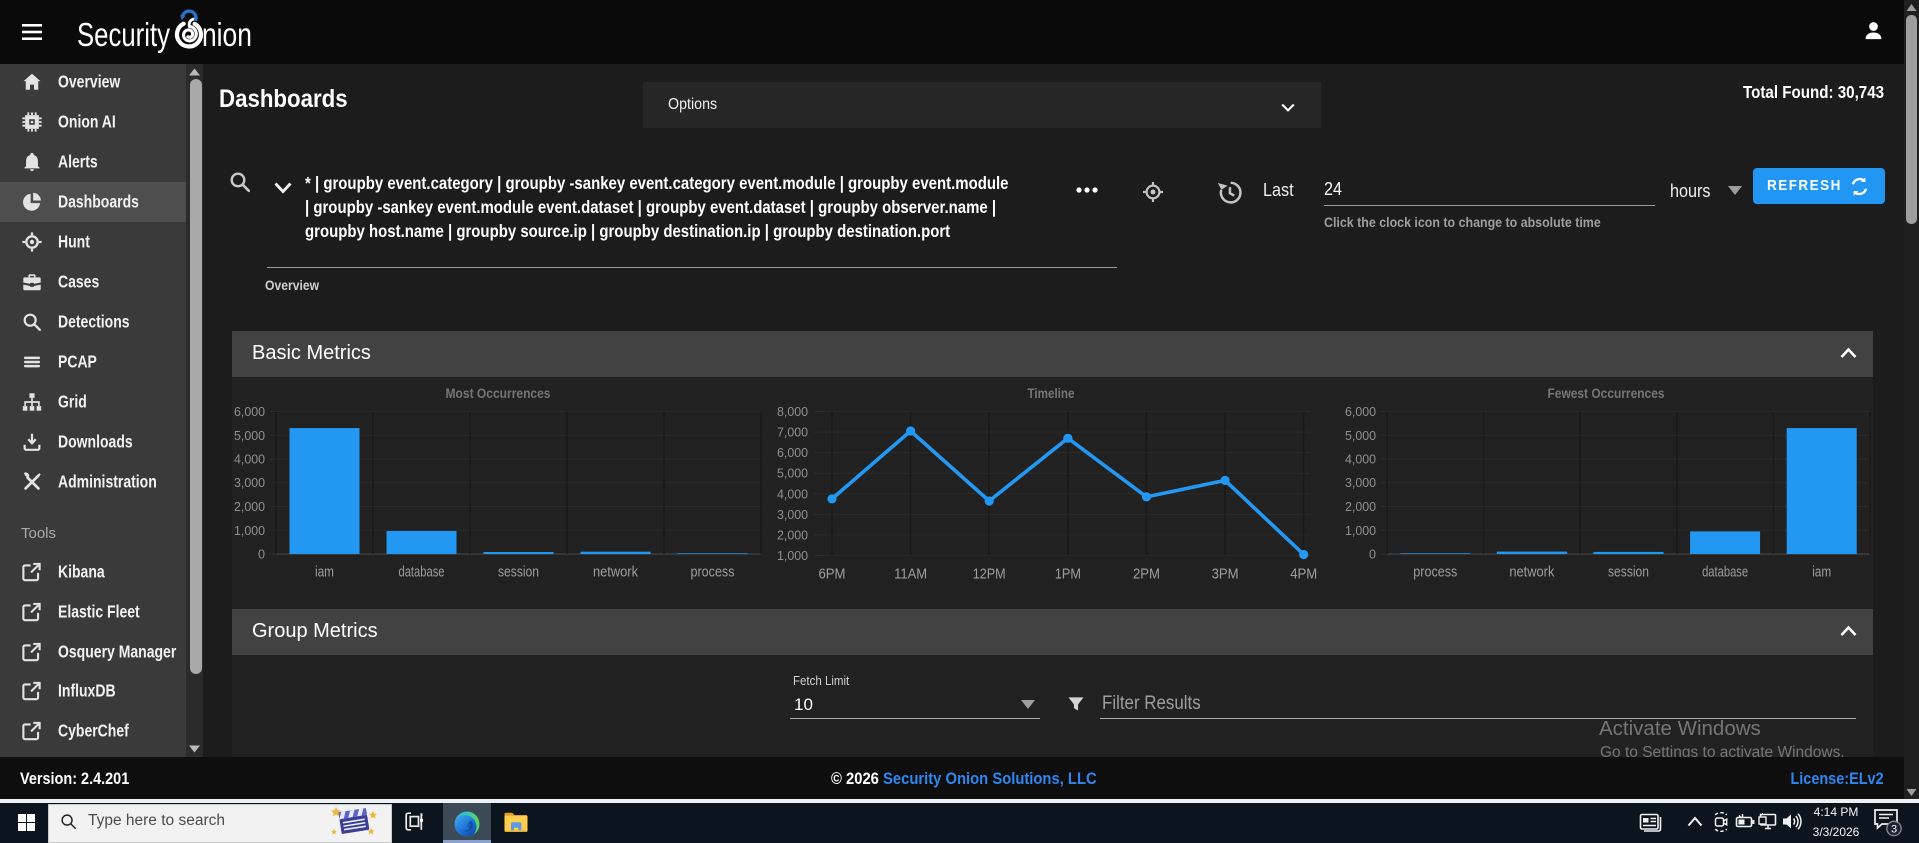 Image resolution: width=1919 pixels, height=843 pixels. Describe the element at coordinates (832, 575) in the screenshot. I see `svg-text: 6PM` at that location.